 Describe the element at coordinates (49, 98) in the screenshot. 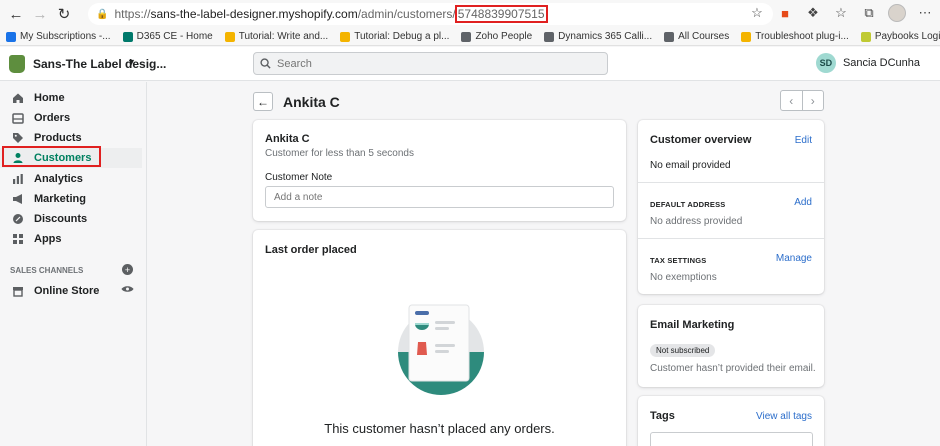

I see `sidebar-item-label: Home` at that location.